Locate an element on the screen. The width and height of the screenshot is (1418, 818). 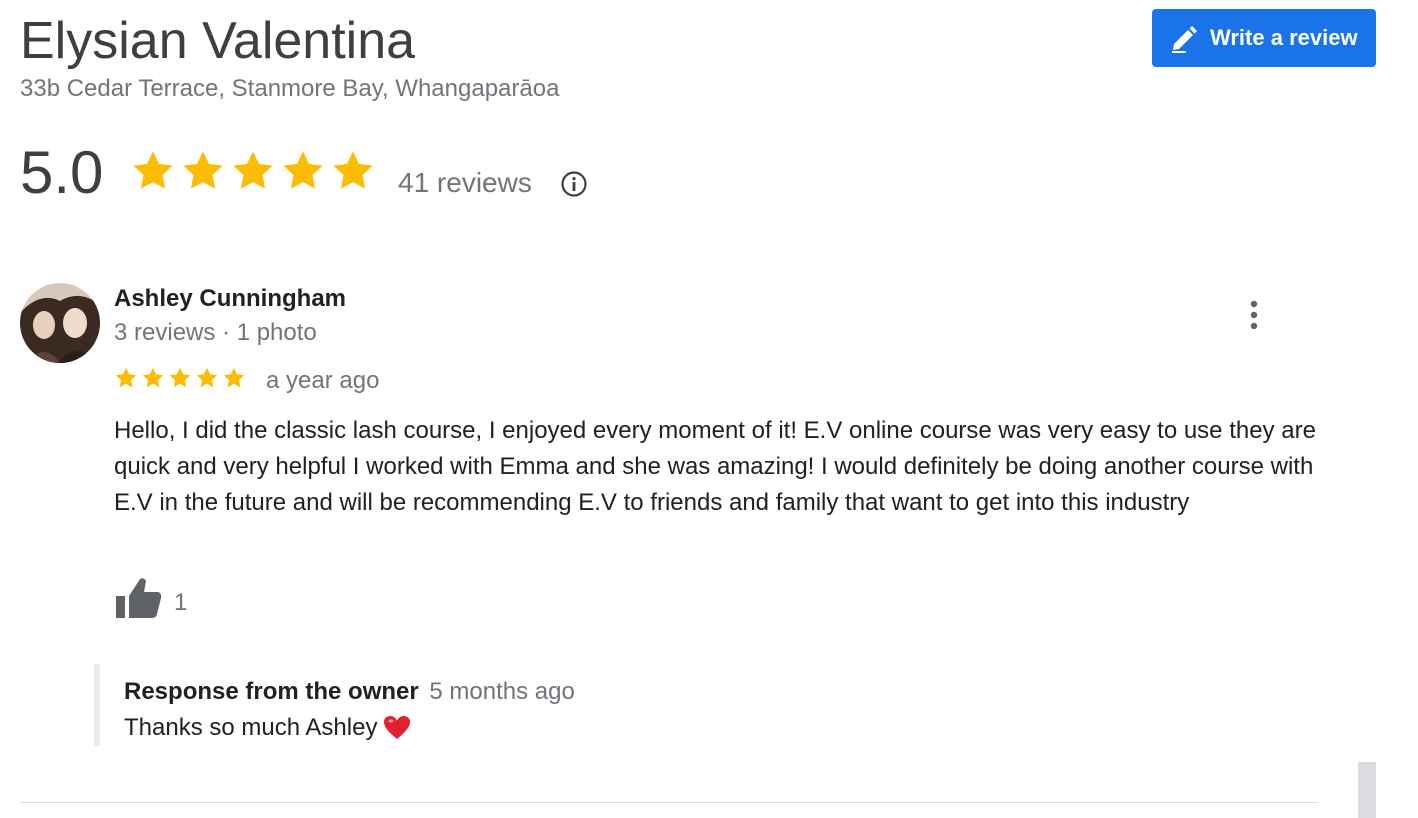
business-name: Elysian Valentina is located at coordinates (218, 41).